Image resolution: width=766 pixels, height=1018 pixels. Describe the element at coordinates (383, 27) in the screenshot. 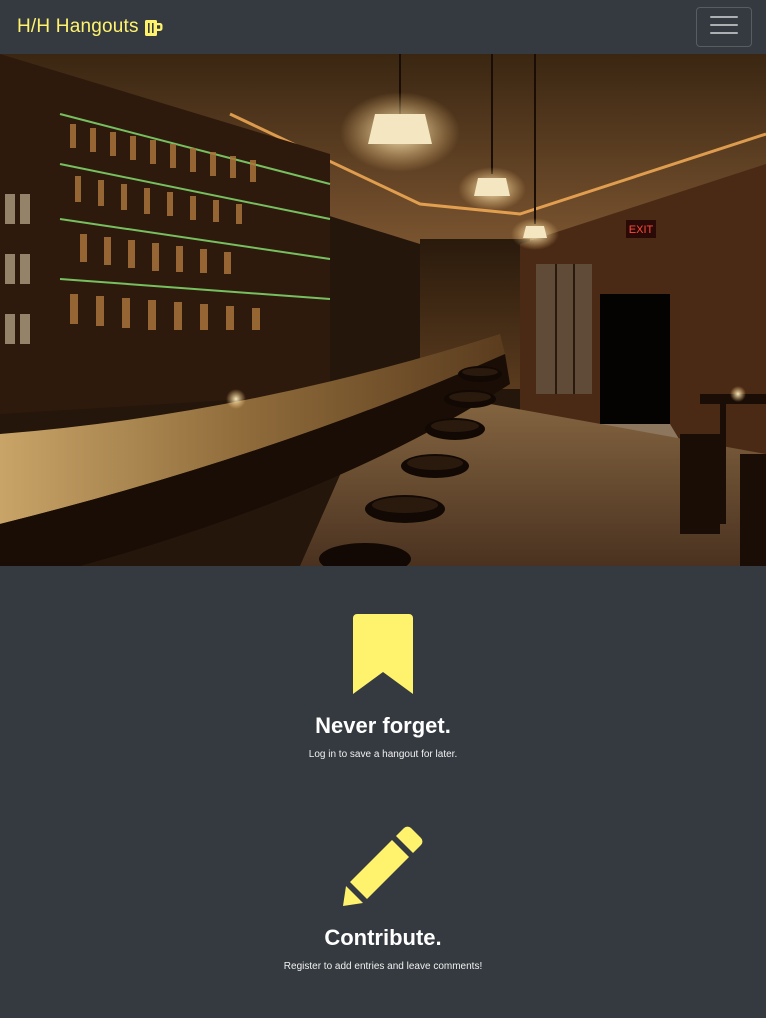

I see `navbar: H/H Hangouts` at that location.